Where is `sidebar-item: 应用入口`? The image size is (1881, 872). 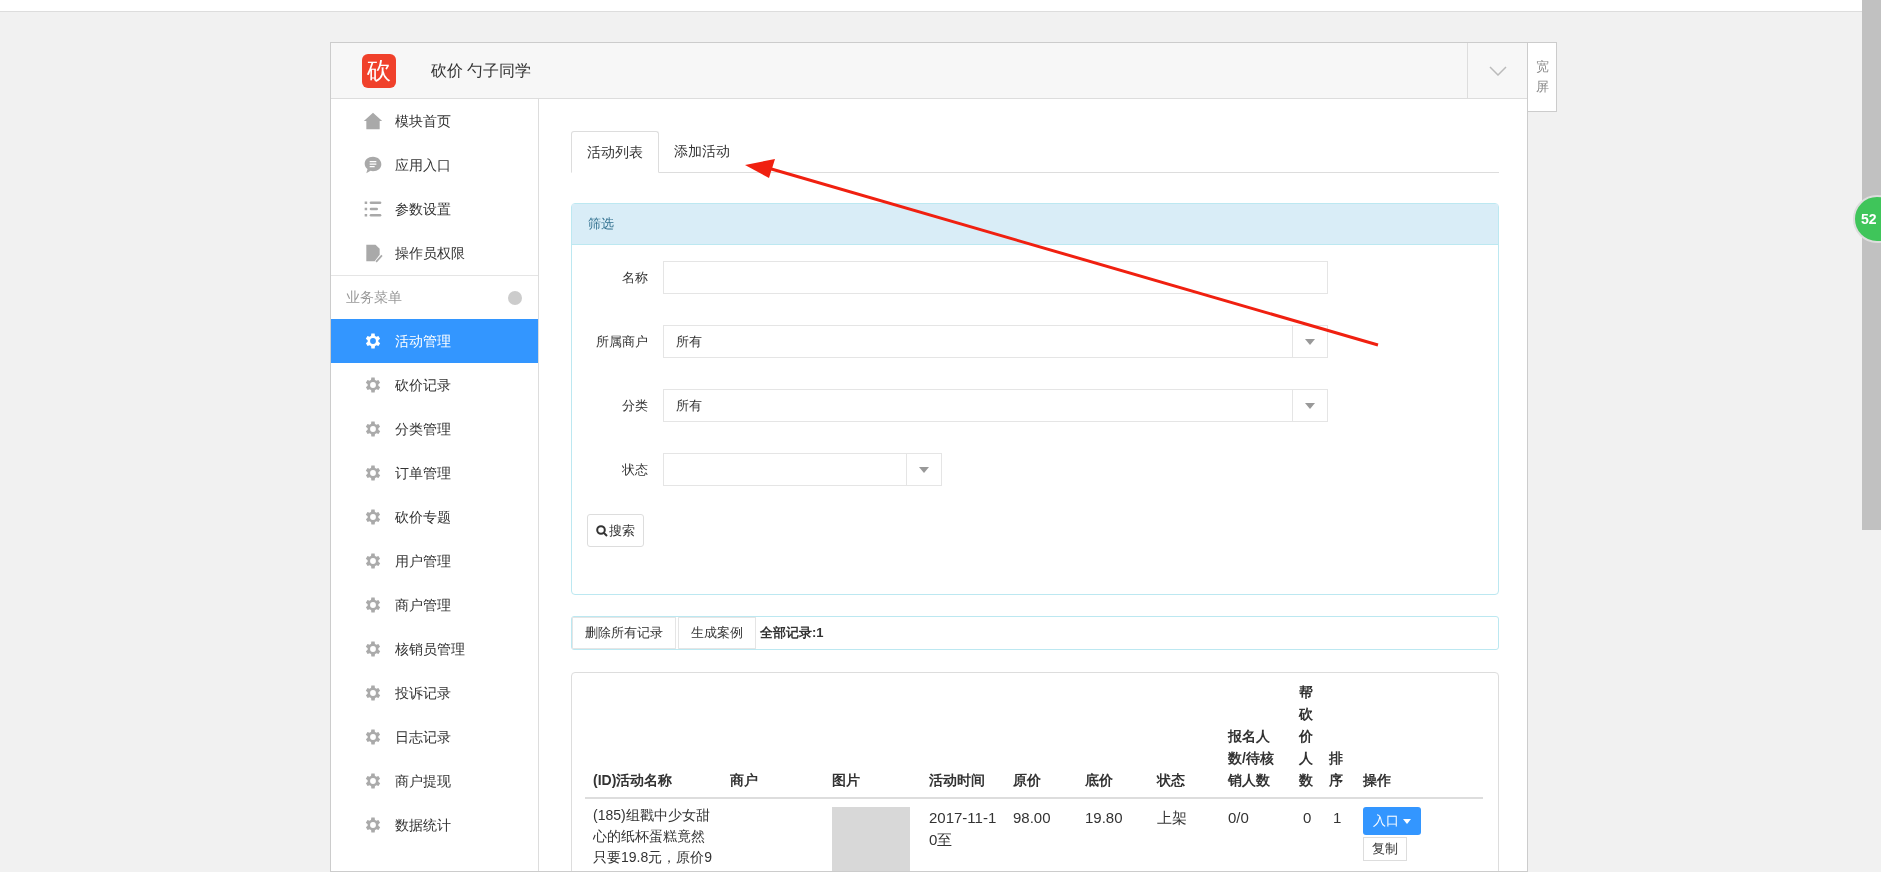
sidebar-item: 应用入口 is located at coordinates (434, 165).